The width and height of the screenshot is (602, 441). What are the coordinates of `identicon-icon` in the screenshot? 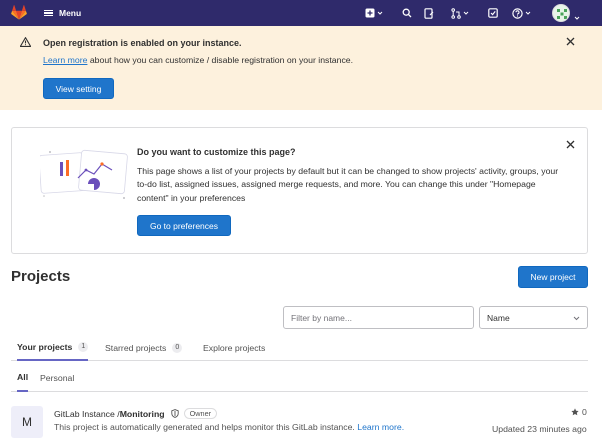 It's located at (562, 14).